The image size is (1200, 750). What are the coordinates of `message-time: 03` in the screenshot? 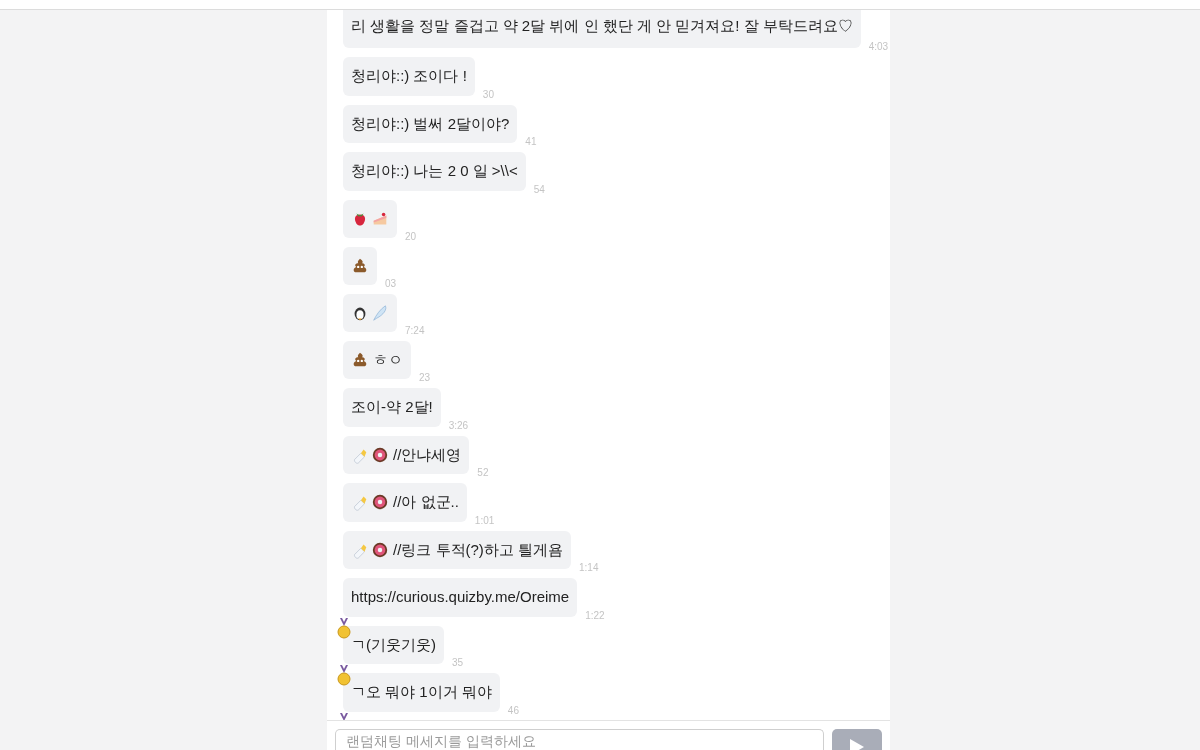 It's located at (391, 283).